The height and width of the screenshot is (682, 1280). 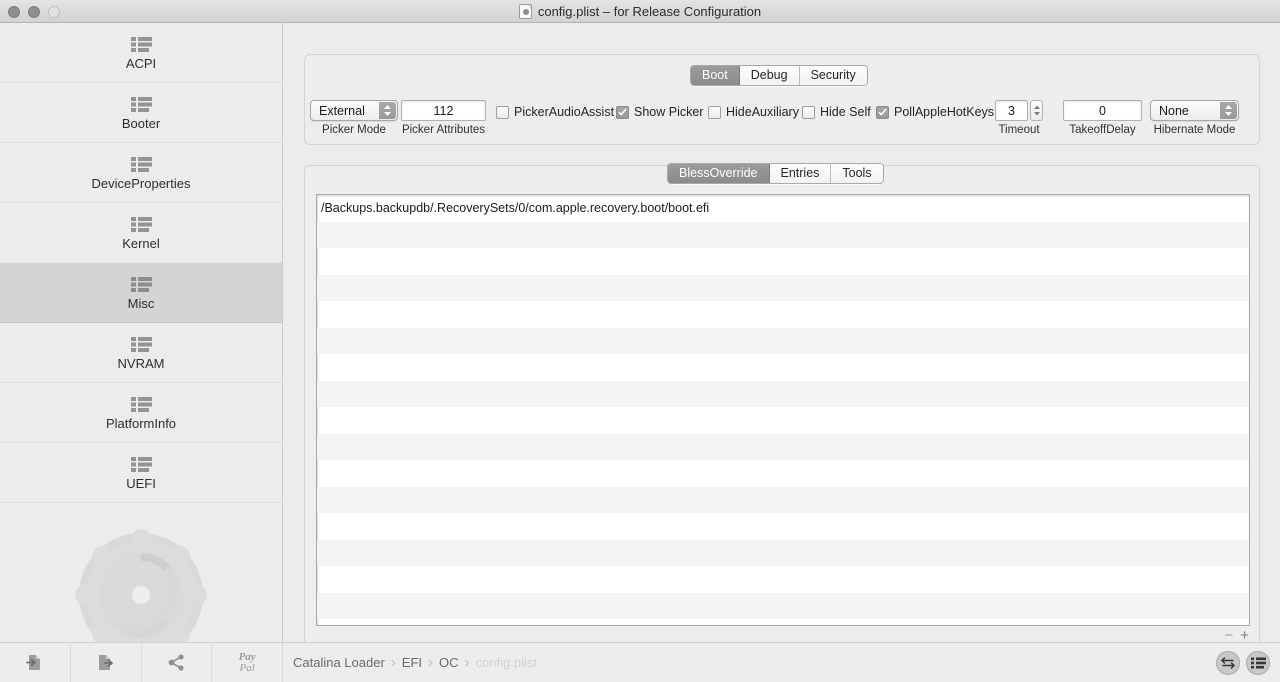 I want to click on sidebar-item-booter: Booter, so click(x=141, y=113).